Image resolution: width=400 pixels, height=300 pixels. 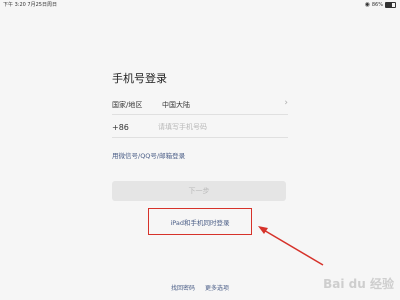 I want to click on arrow-head, so click(x=263, y=230).